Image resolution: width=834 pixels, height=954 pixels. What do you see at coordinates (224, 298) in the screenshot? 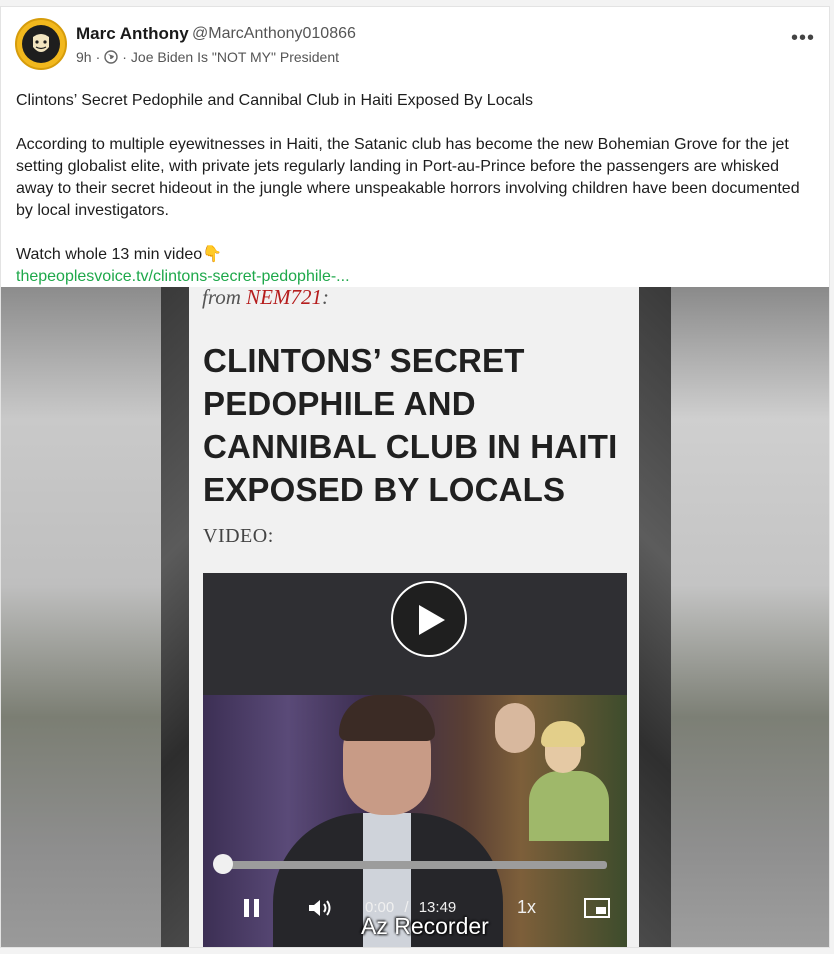
I see `source-prefix: from` at bounding box center [224, 298].